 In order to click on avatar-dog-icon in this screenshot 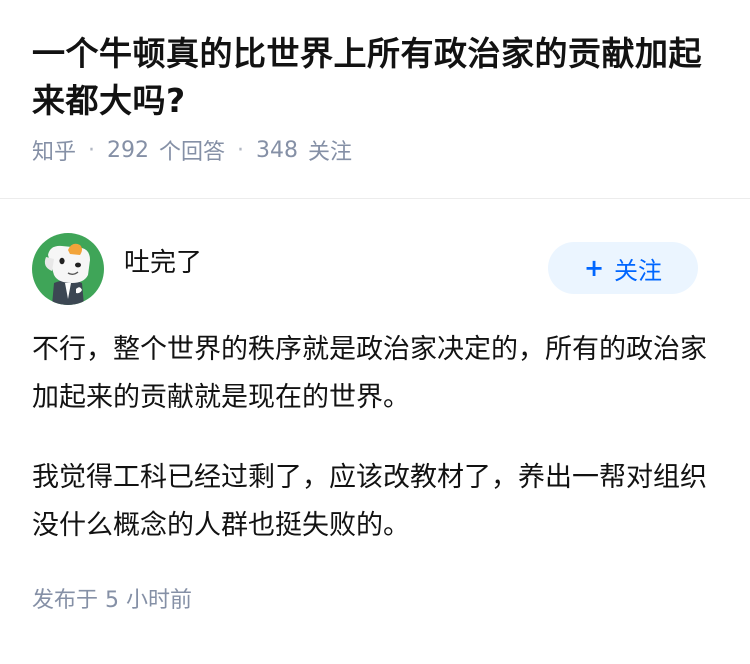, I will do `click(68, 269)`.